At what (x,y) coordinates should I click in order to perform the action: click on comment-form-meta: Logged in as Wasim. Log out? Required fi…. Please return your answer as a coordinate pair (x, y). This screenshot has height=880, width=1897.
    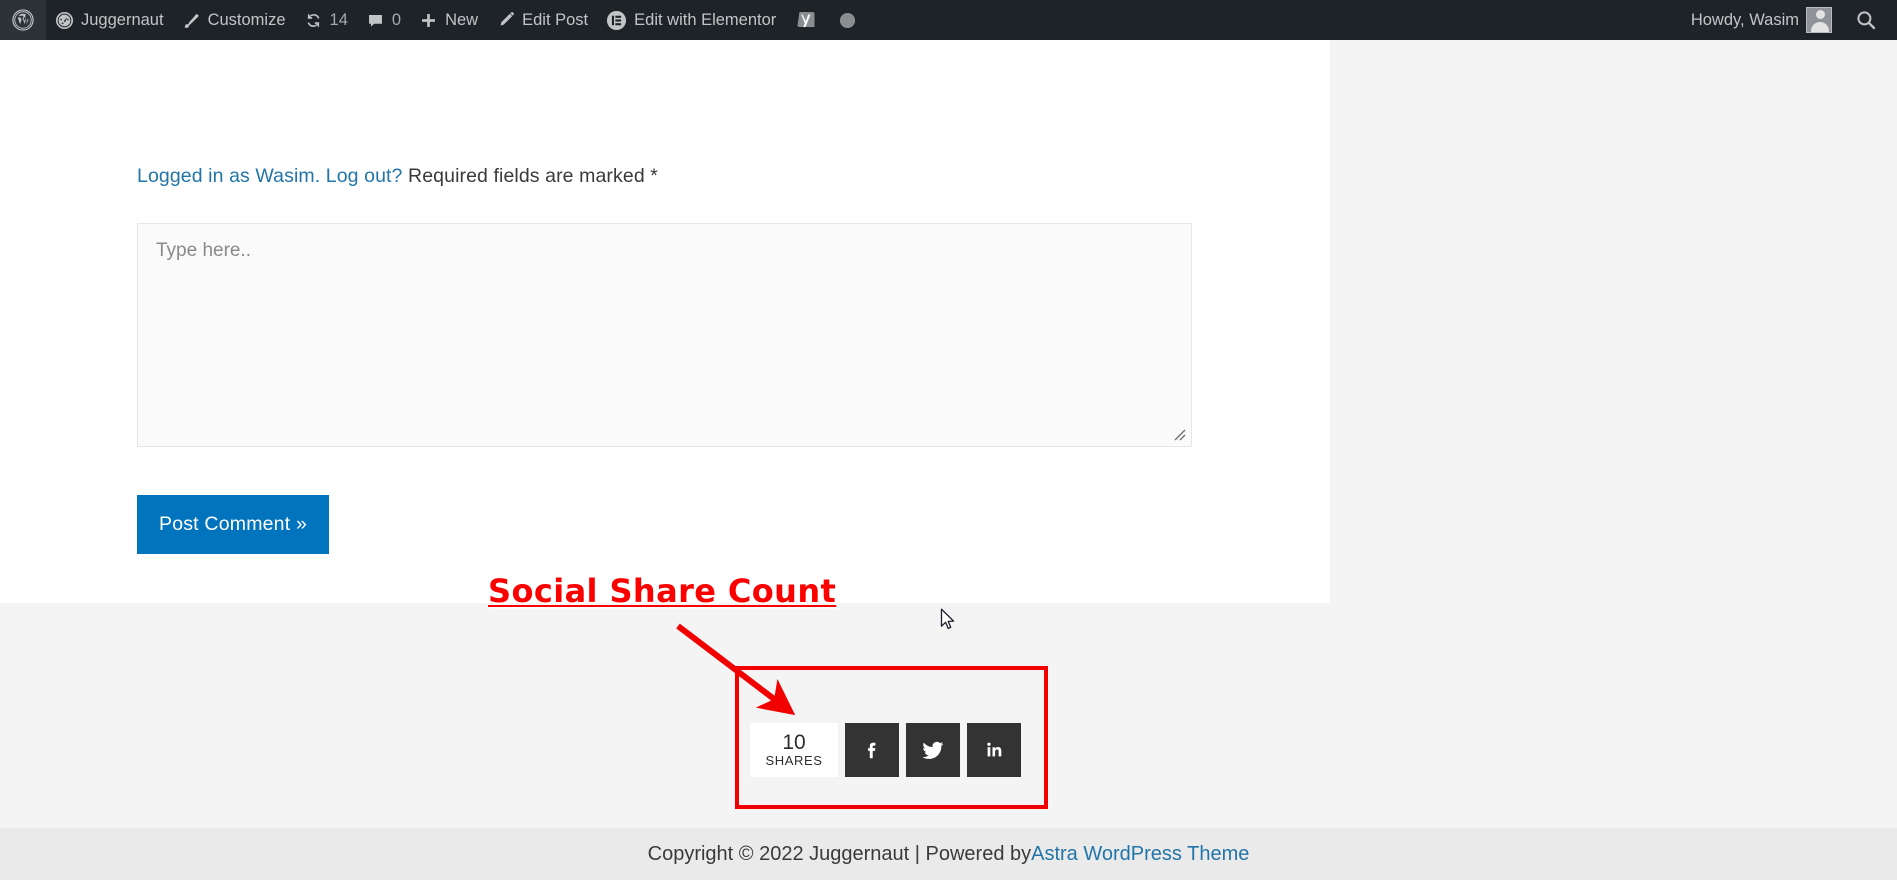
    Looking at the image, I should click on (397, 176).